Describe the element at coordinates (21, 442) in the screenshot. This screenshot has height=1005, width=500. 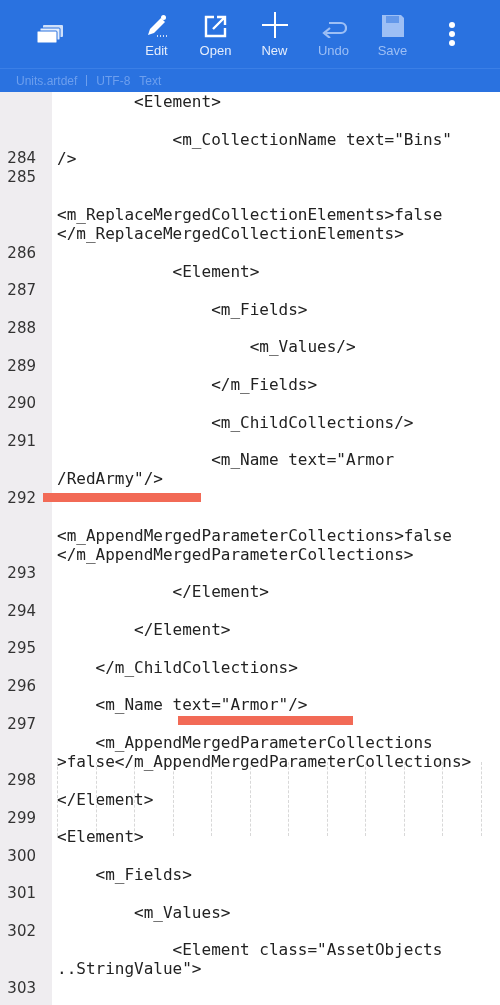
I see `line-number: 291` at that location.